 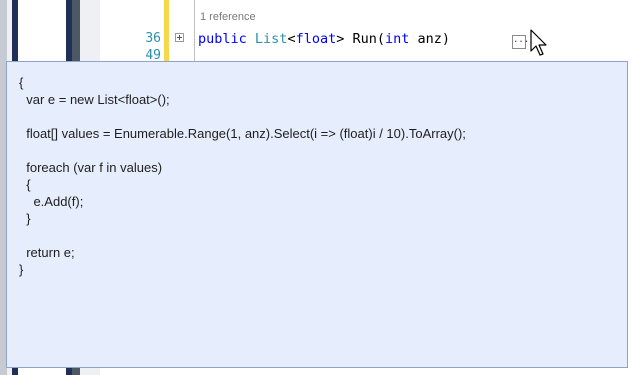 What do you see at coordinates (397, 39) in the screenshot?
I see `keyword-int: int` at bounding box center [397, 39].